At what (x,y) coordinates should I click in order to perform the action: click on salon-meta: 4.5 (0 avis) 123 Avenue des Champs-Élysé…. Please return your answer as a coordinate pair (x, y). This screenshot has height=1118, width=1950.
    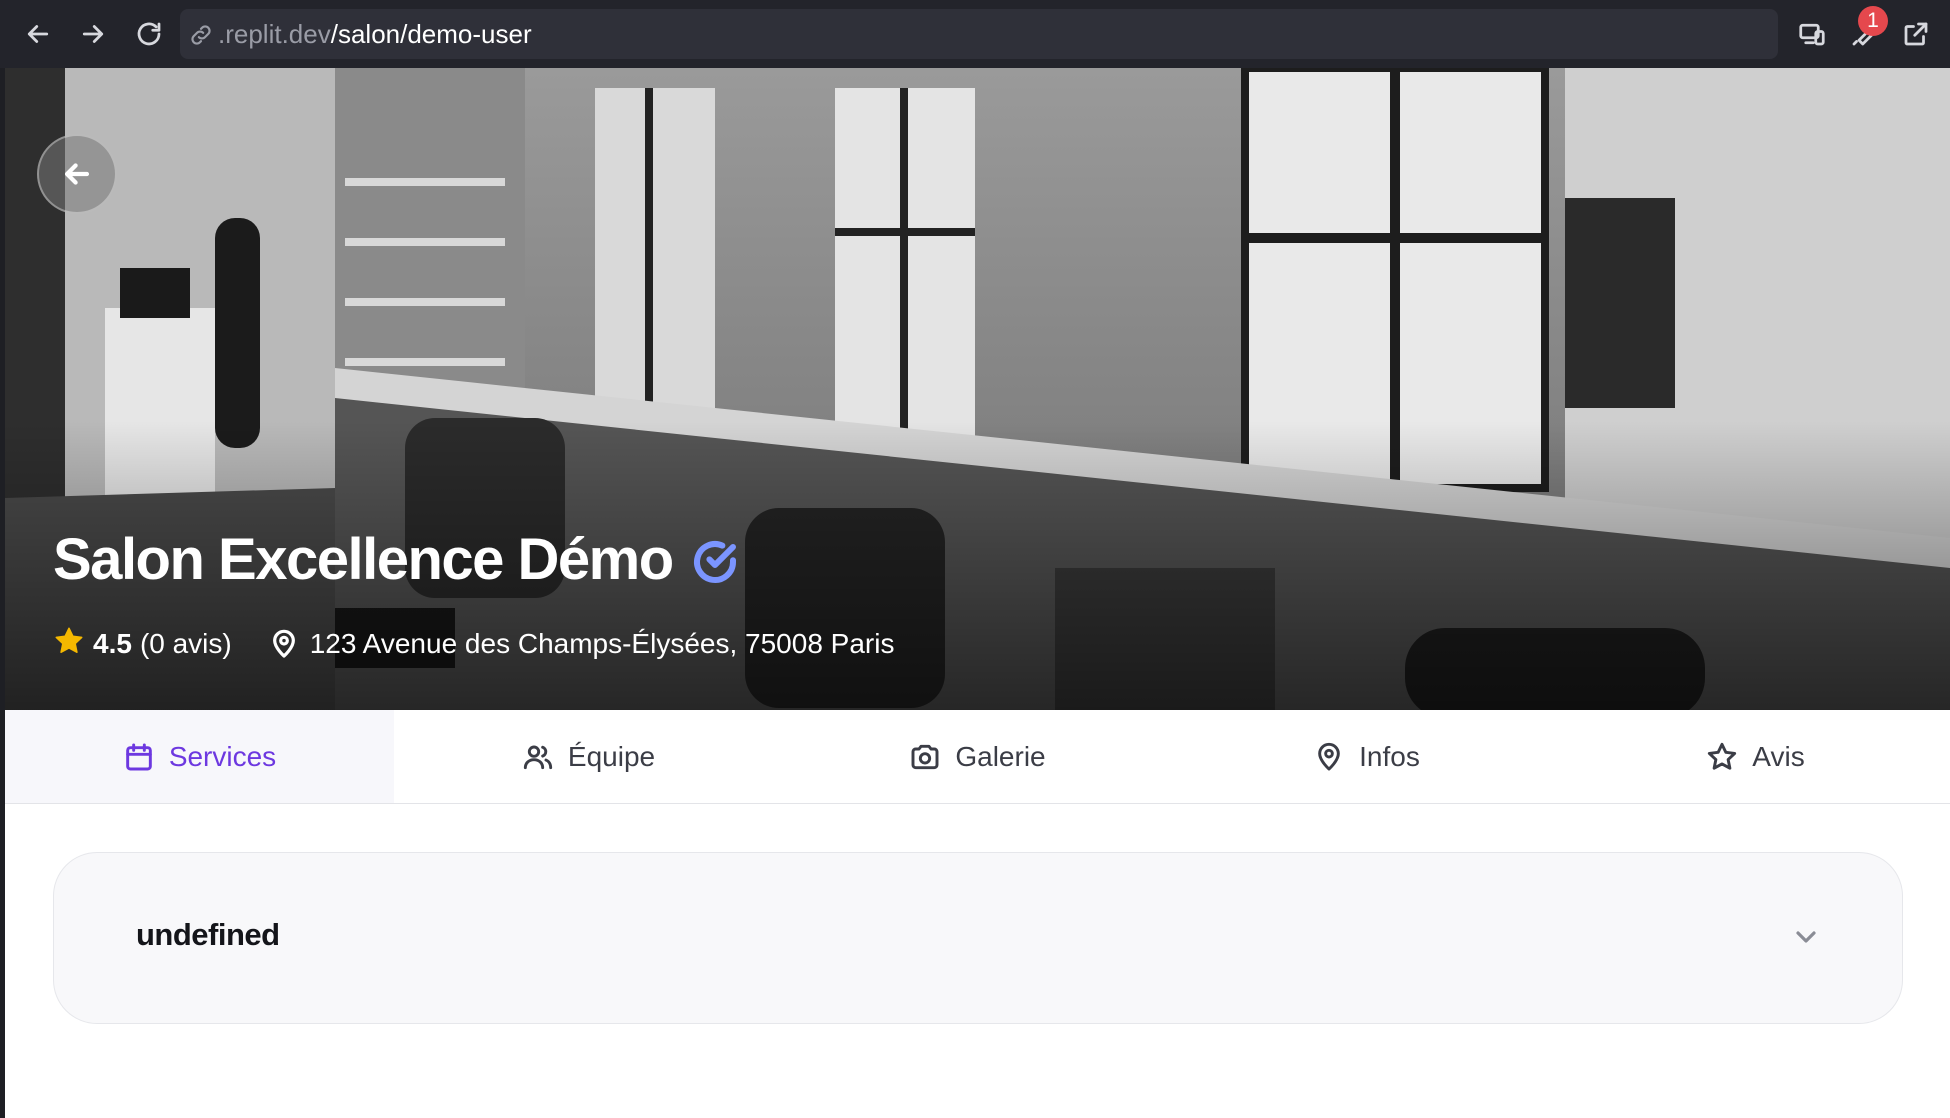
    Looking at the image, I should click on (473, 644).